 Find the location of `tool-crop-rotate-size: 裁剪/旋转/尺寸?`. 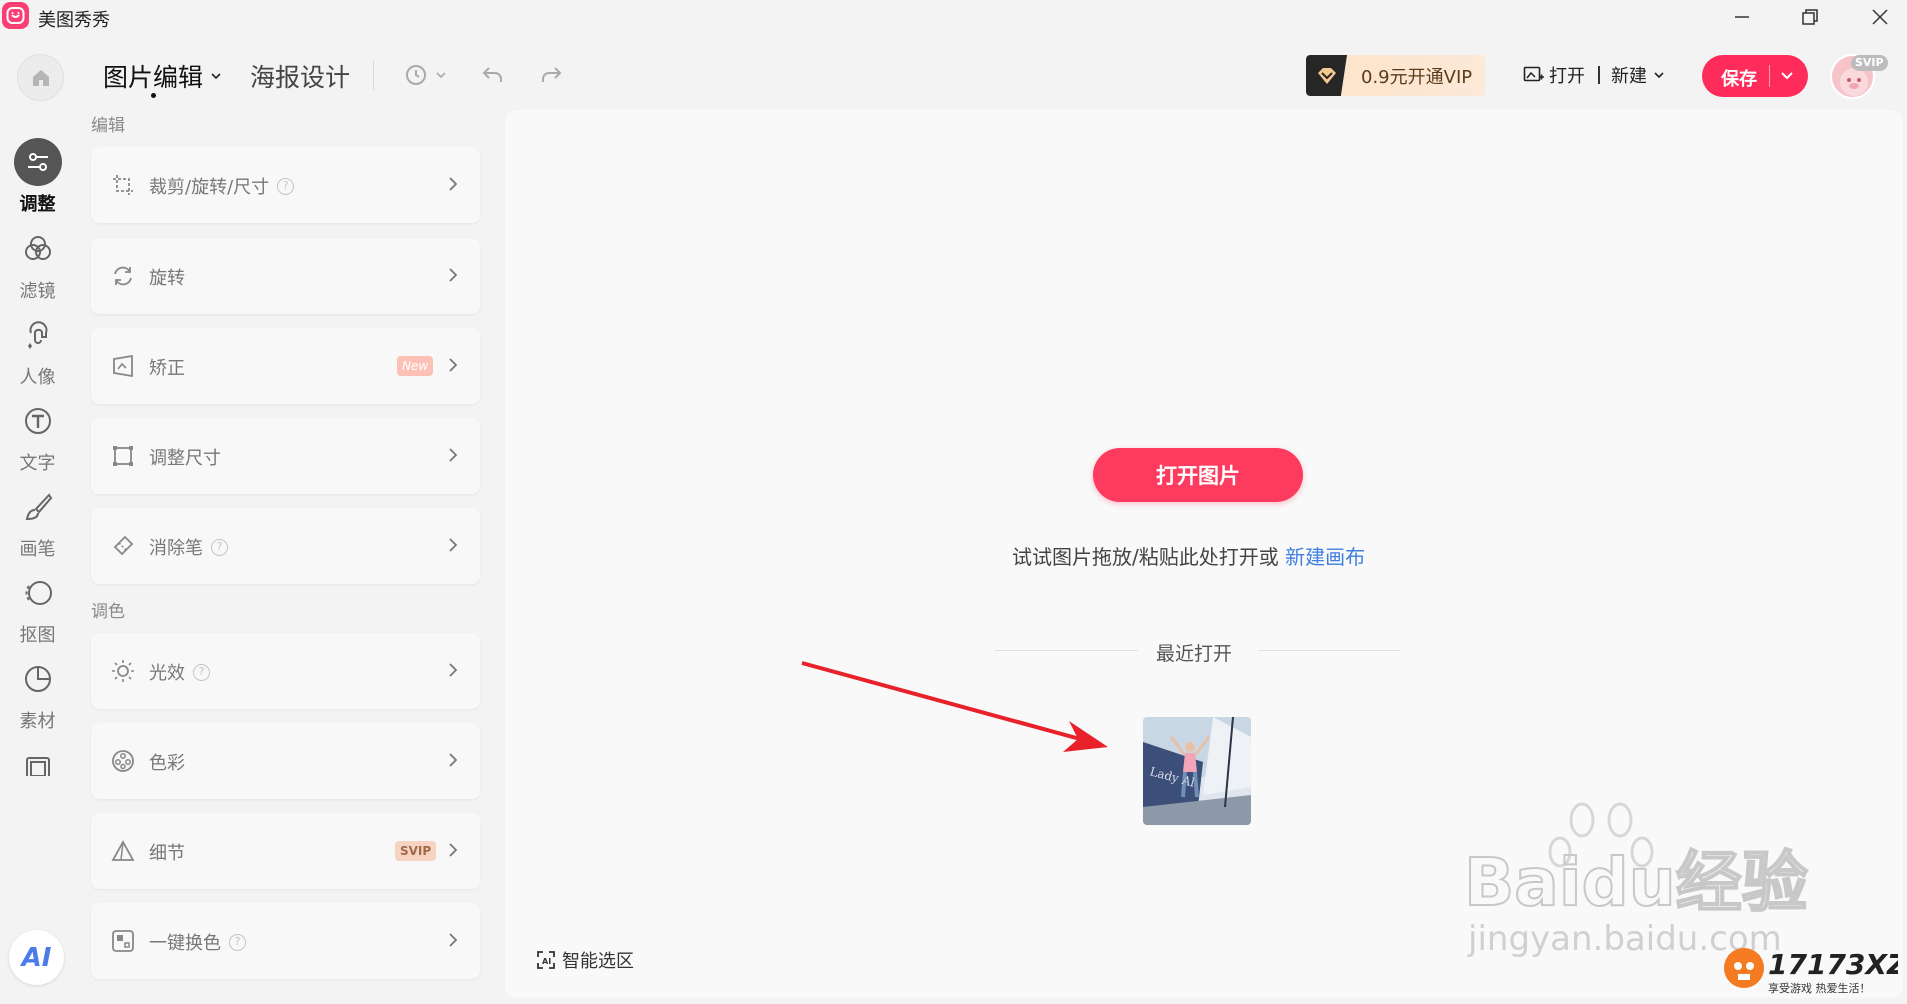

tool-crop-rotate-size: 裁剪/旋转/尺寸? is located at coordinates (285, 185).